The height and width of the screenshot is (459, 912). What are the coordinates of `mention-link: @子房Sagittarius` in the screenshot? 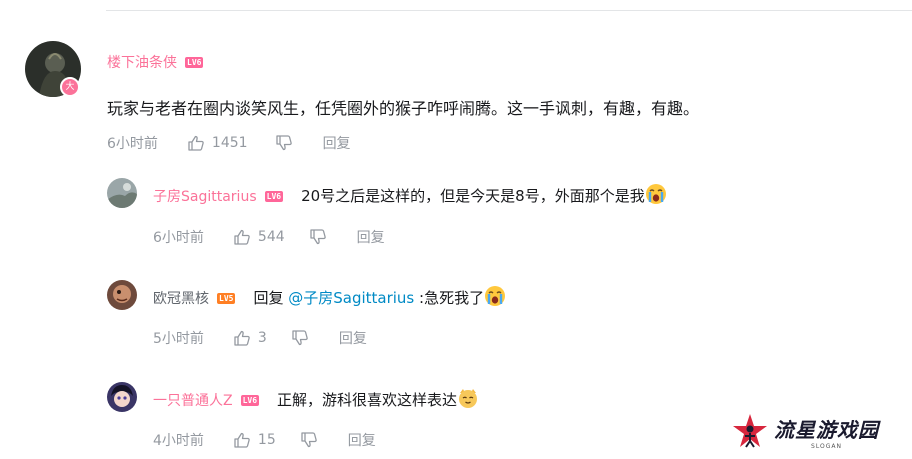 It's located at (351, 298).